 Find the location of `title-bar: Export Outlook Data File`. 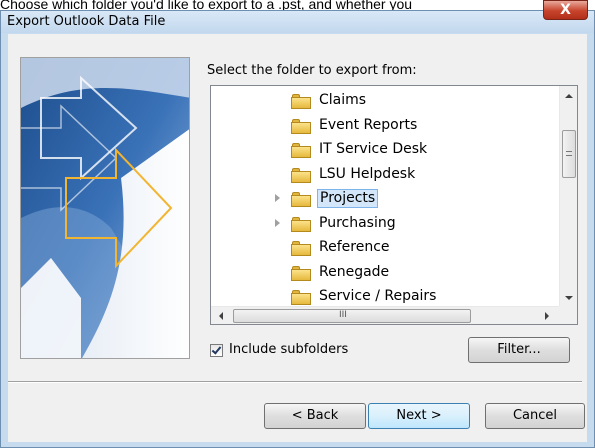

title-bar: Export Outlook Data File is located at coordinates (297, 22).